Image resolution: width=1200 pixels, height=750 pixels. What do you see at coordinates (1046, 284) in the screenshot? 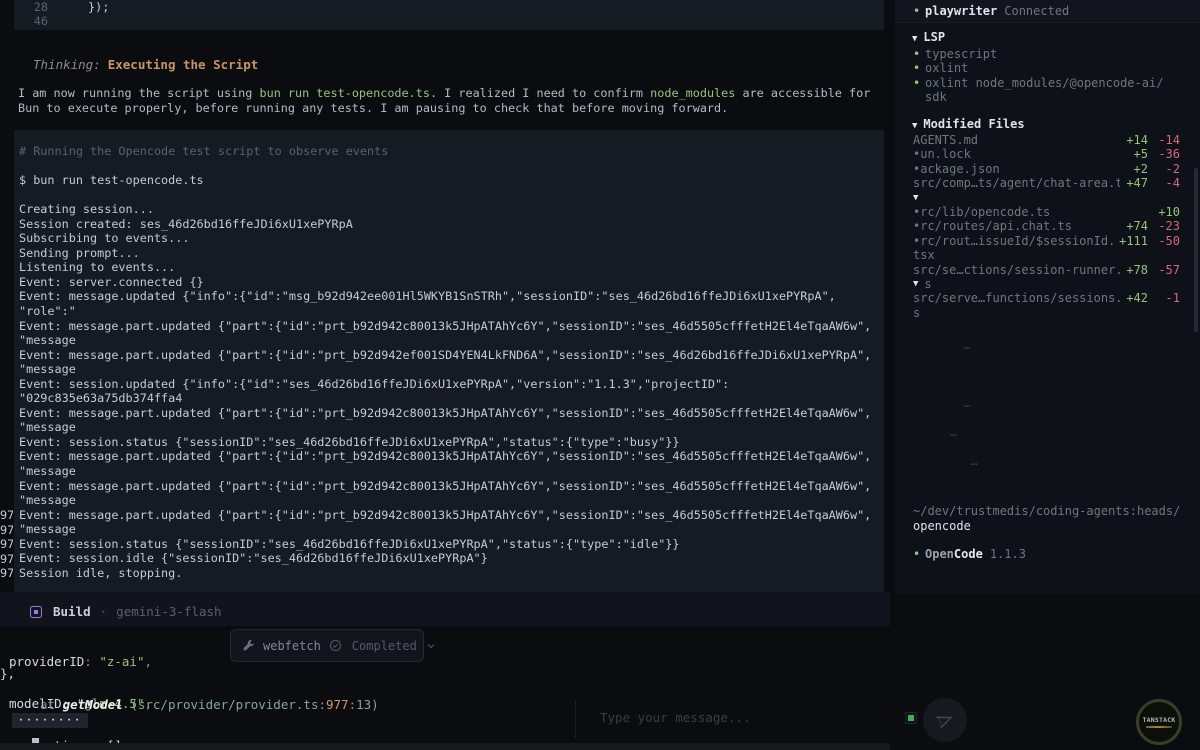
I see `modified-file-row: ▼ s` at bounding box center [1046, 284].